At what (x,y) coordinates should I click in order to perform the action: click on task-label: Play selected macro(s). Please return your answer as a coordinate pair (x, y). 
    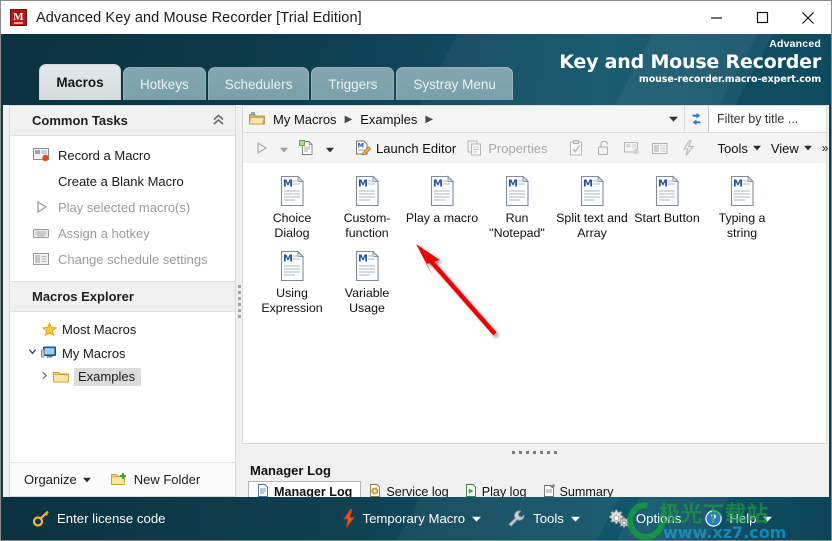
    Looking at the image, I should click on (124, 207).